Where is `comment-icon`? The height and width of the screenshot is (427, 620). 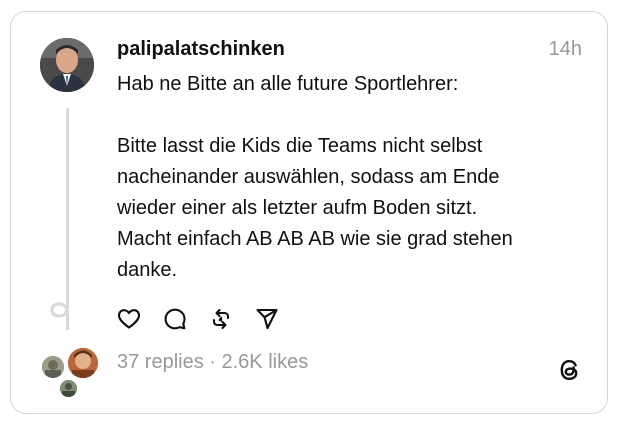
comment-icon is located at coordinates (175, 319).